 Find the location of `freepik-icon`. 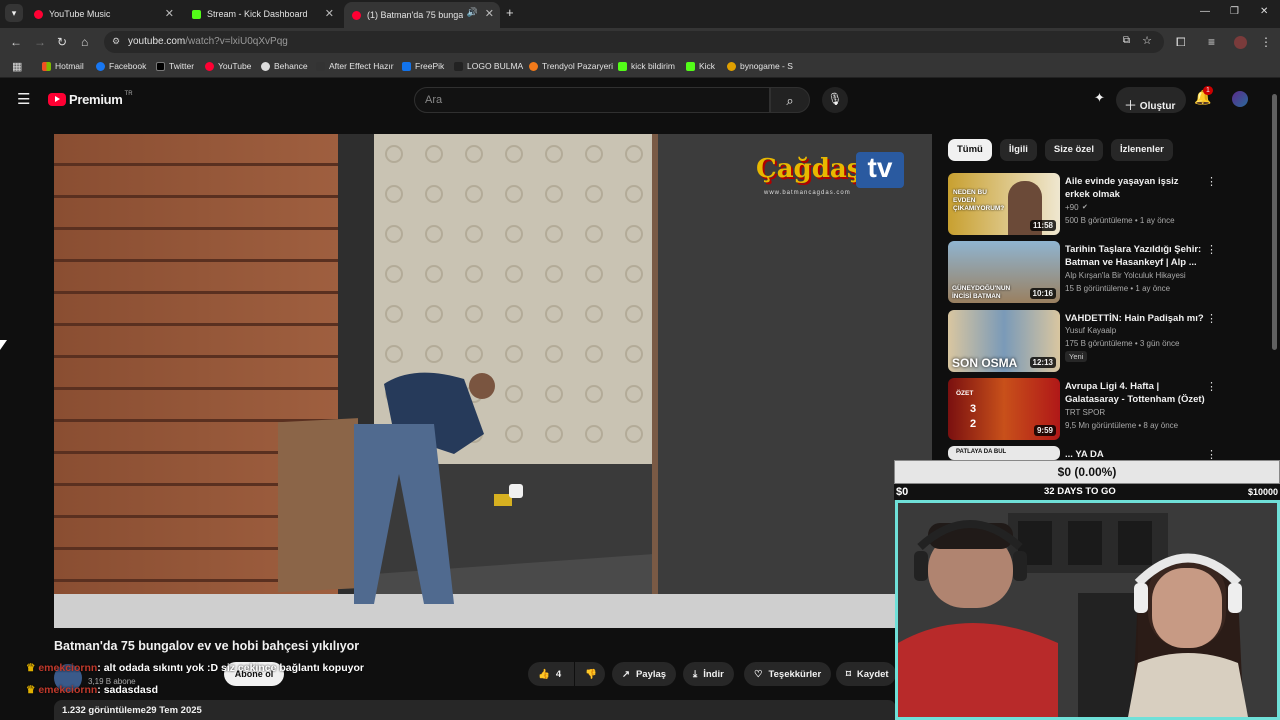

freepik-icon is located at coordinates (406, 66).